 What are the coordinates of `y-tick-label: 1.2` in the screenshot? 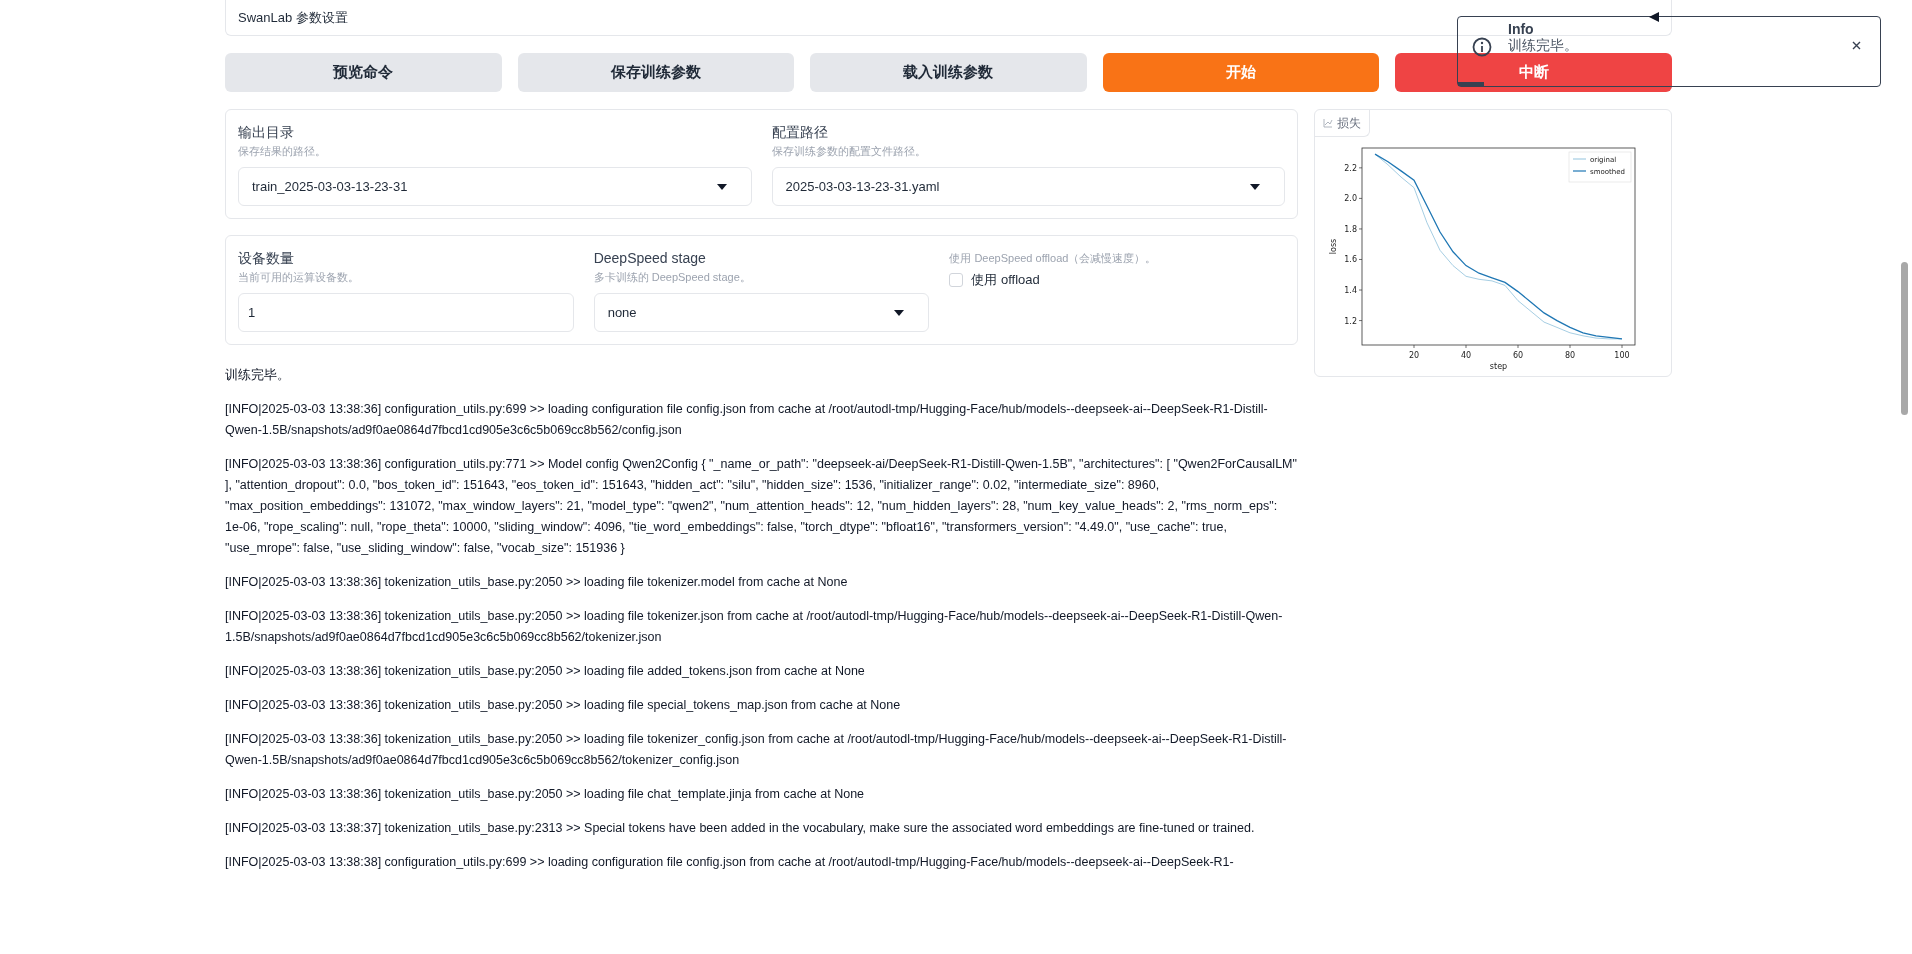 It's located at (1350, 321).